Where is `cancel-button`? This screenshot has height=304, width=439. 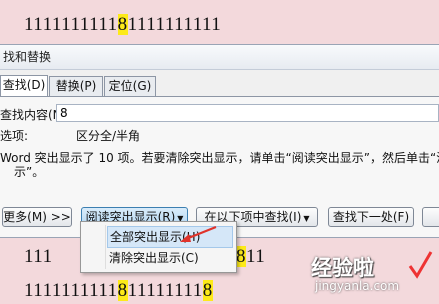
cancel-button is located at coordinates (430, 217).